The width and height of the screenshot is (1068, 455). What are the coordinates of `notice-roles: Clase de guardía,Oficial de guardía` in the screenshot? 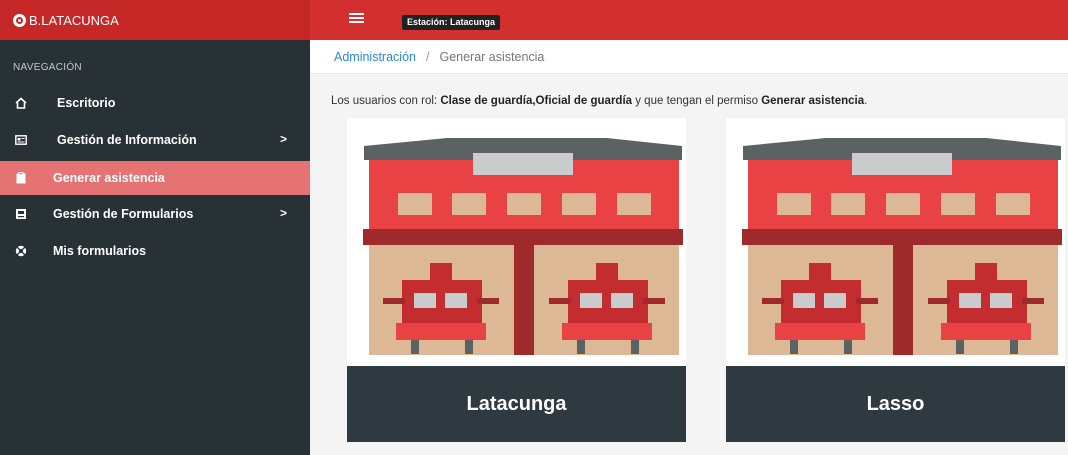 It's located at (536, 101).